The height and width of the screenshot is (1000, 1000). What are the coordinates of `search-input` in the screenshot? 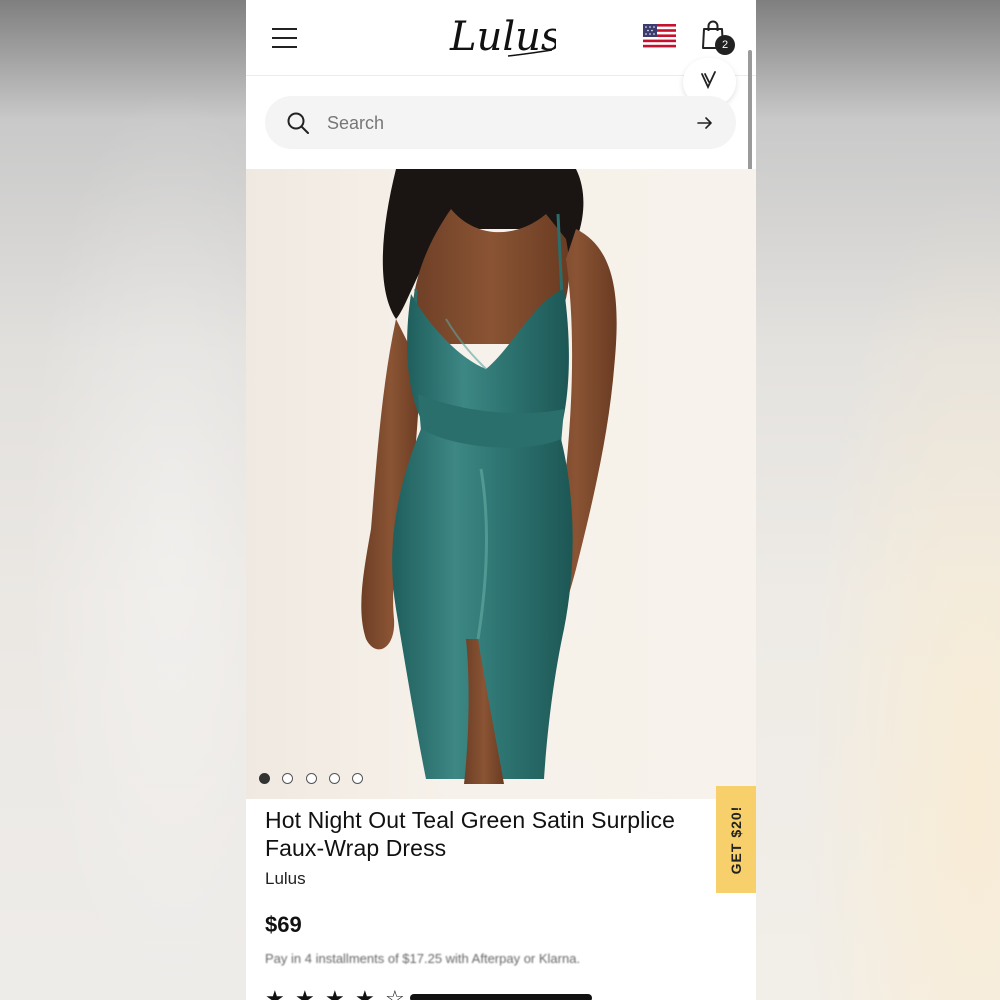 It's located at (497, 123).